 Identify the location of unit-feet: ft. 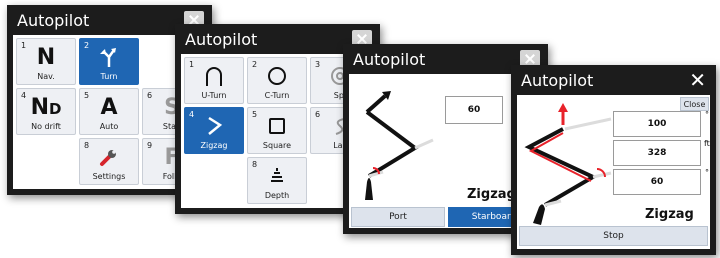
(707, 143).